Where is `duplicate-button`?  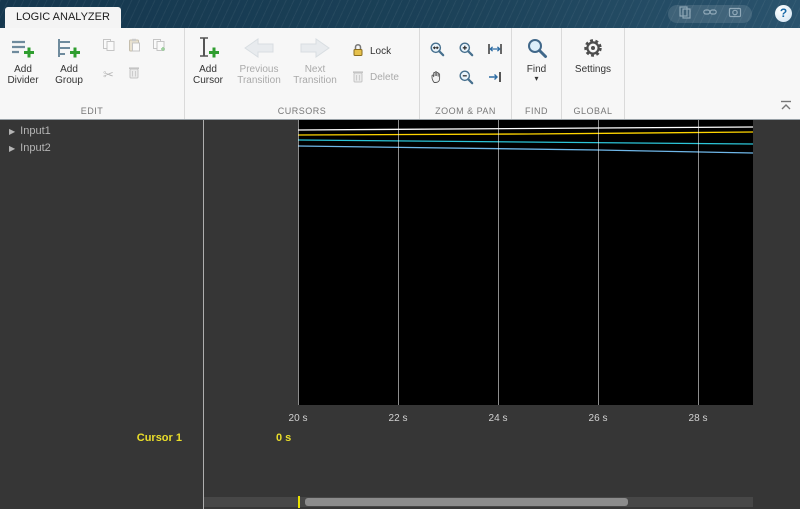 duplicate-button is located at coordinates (158, 47).